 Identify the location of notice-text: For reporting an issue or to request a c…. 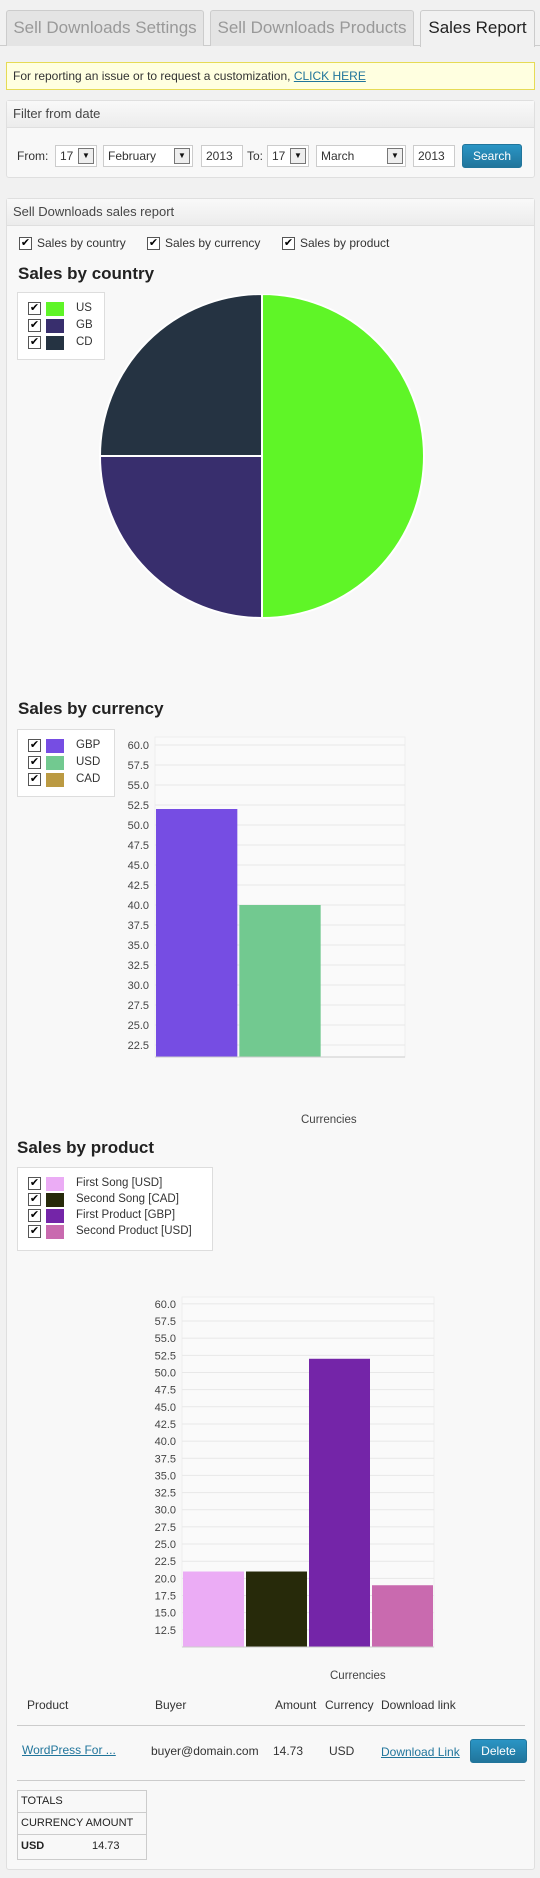
(153, 76).